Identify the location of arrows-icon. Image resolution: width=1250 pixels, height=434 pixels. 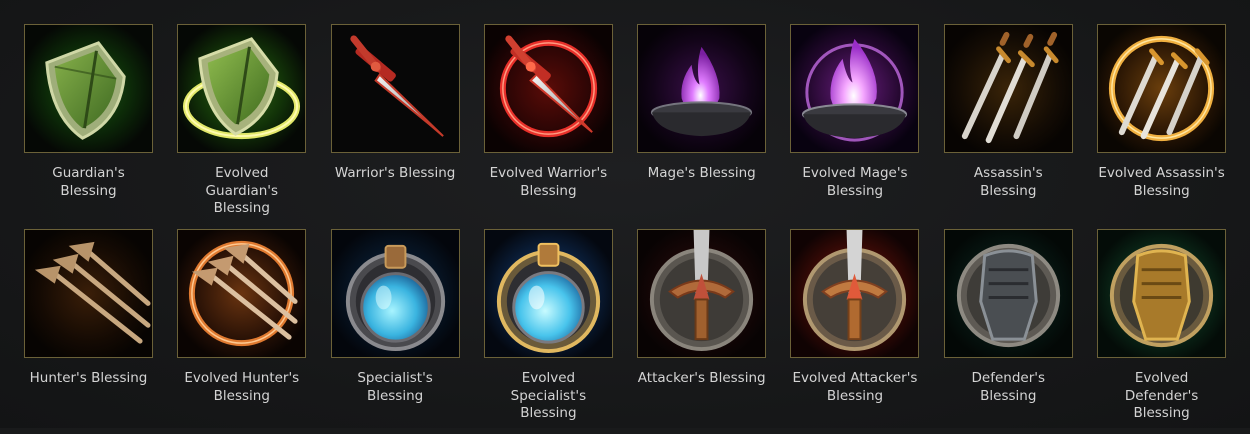
(88, 293).